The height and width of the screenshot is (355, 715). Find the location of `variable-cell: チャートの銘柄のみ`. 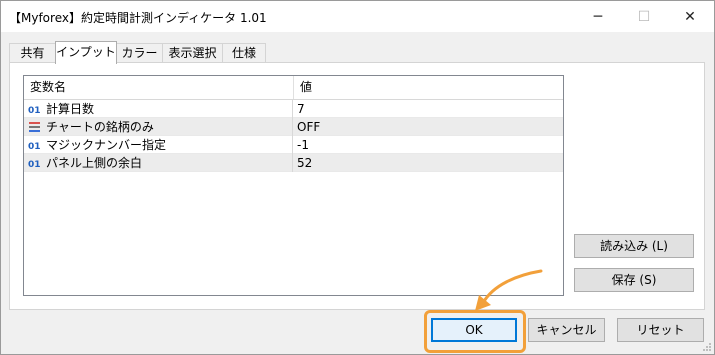

variable-cell: チャートの銘柄のみ is located at coordinates (158, 127).